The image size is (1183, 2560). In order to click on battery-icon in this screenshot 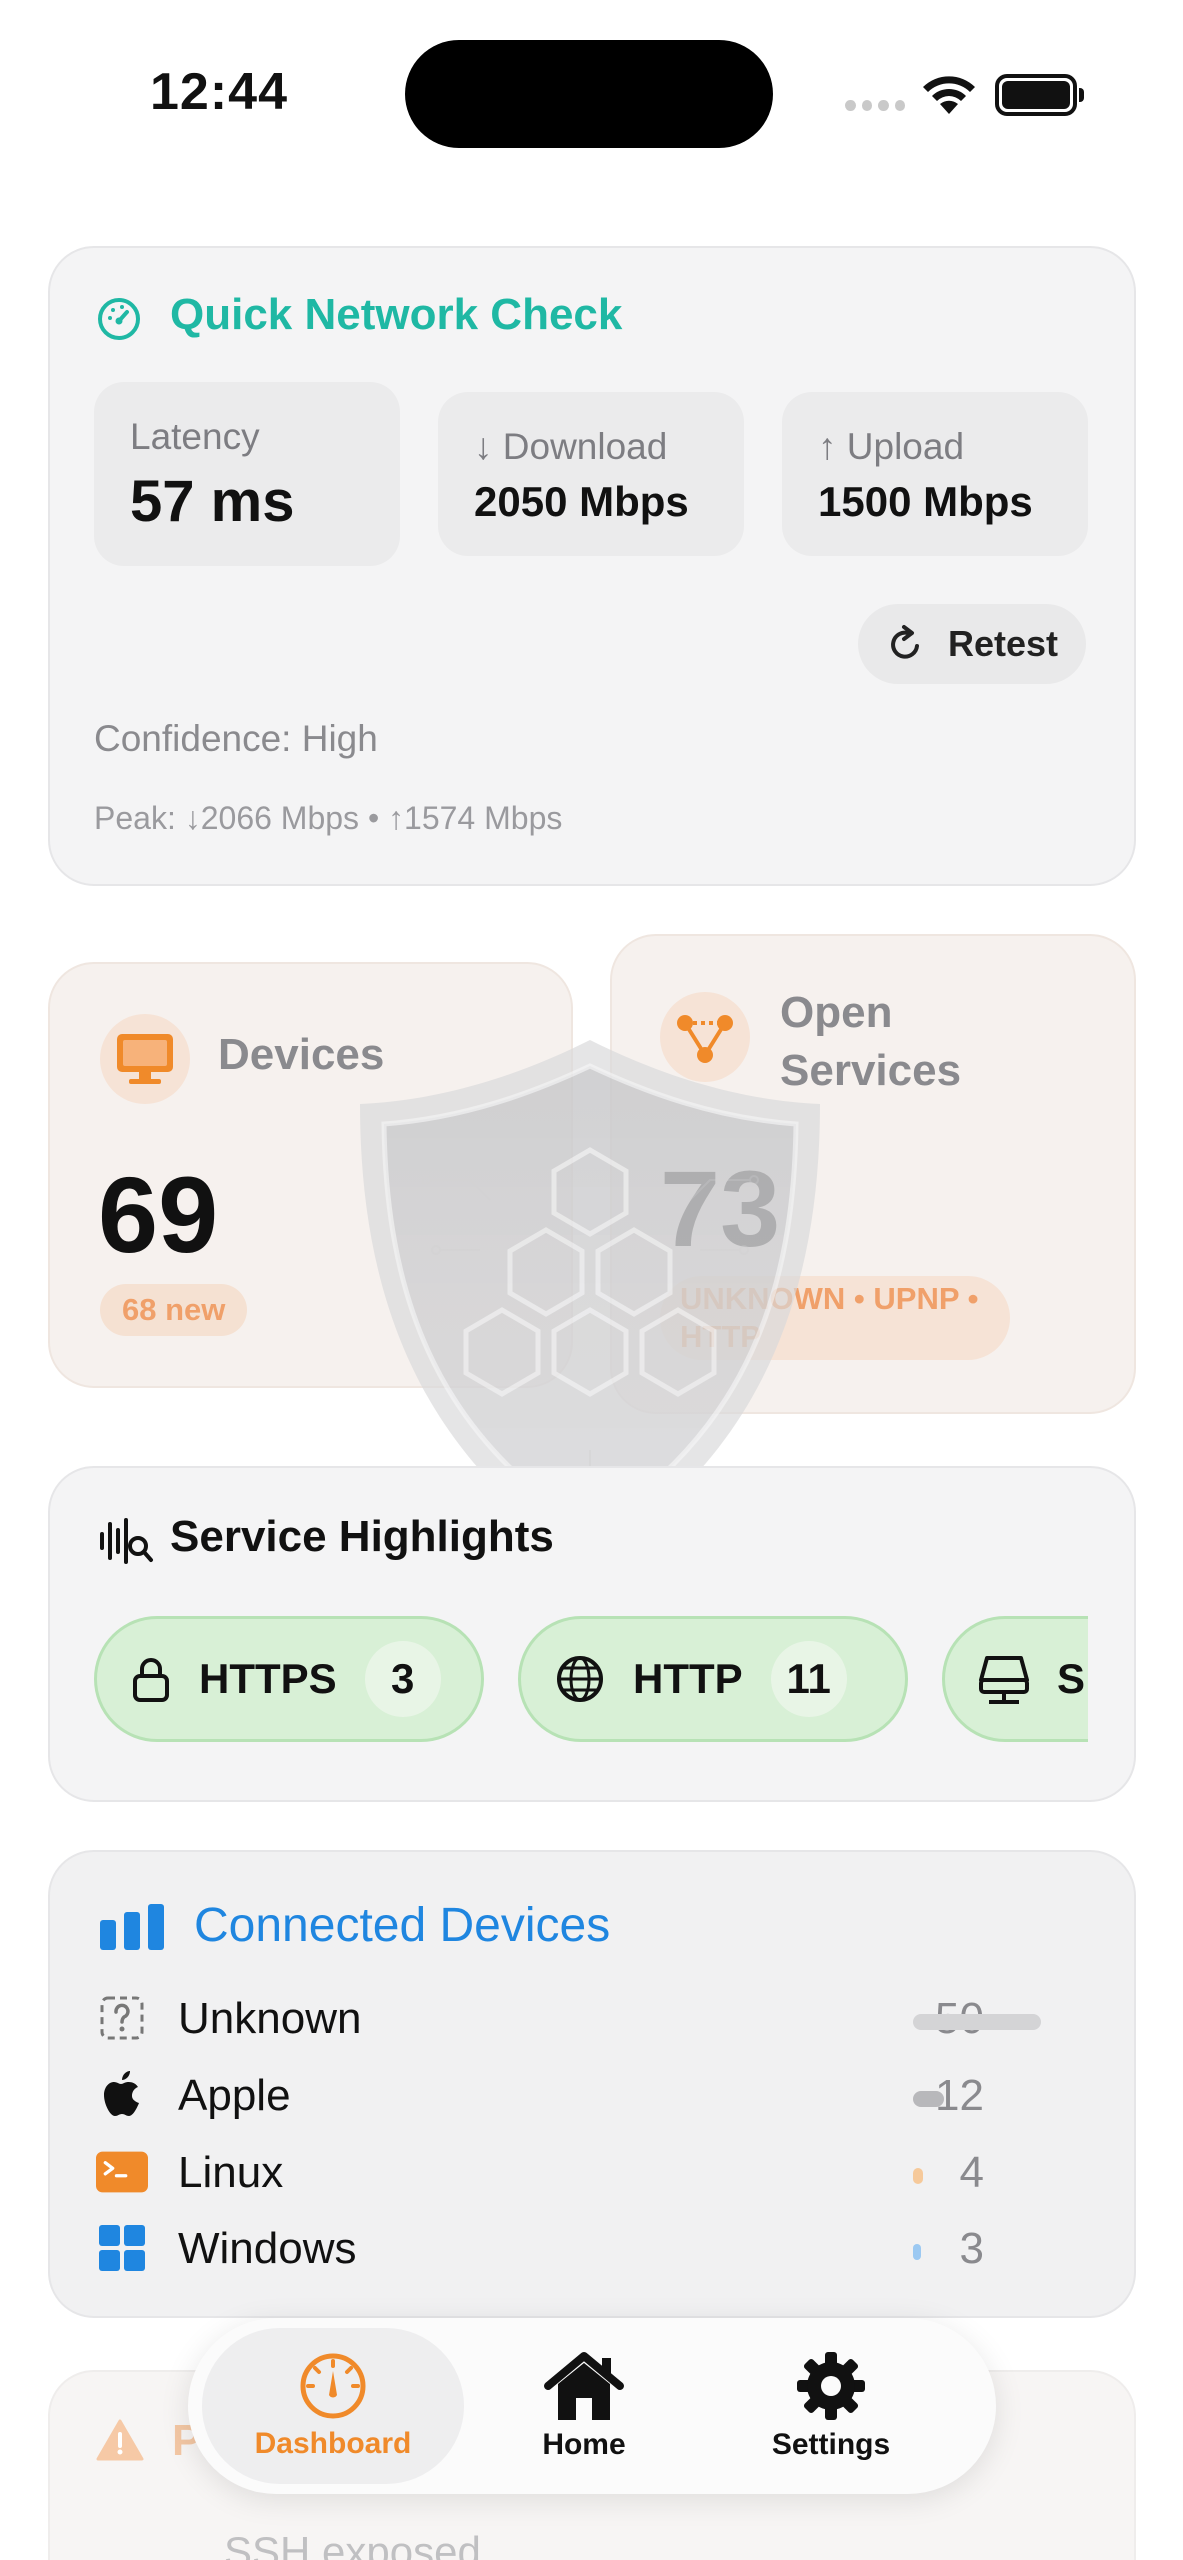, I will do `click(1039, 95)`.